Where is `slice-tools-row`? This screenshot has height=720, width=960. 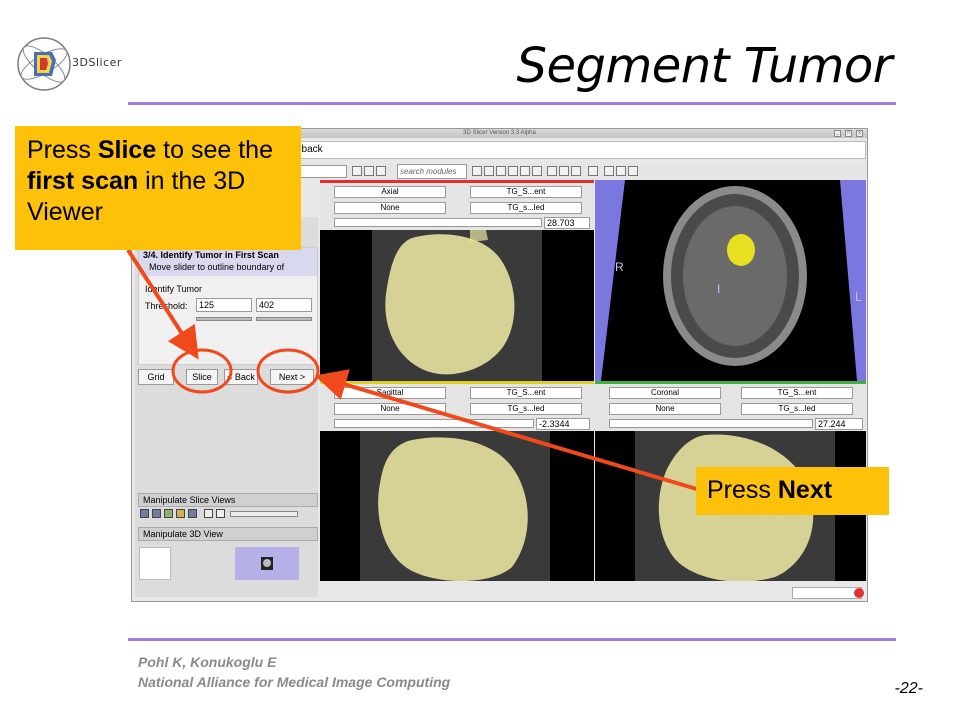 slice-tools-row is located at coordinates (218, 515).